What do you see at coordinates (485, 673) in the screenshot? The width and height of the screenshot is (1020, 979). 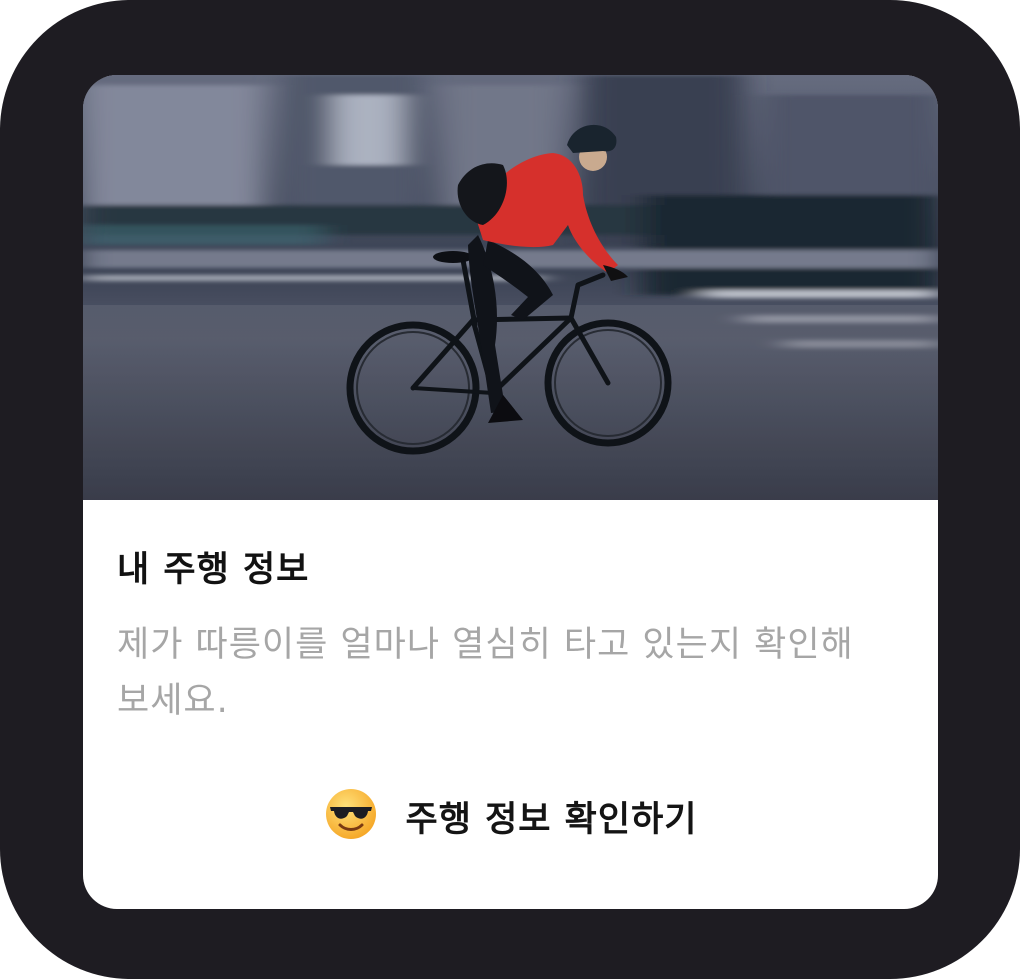 I see `card-description: 제가 따릉이를 얼마나 열심히 타고 있는지 확인해보세요.` at bounding box center [485, 673].